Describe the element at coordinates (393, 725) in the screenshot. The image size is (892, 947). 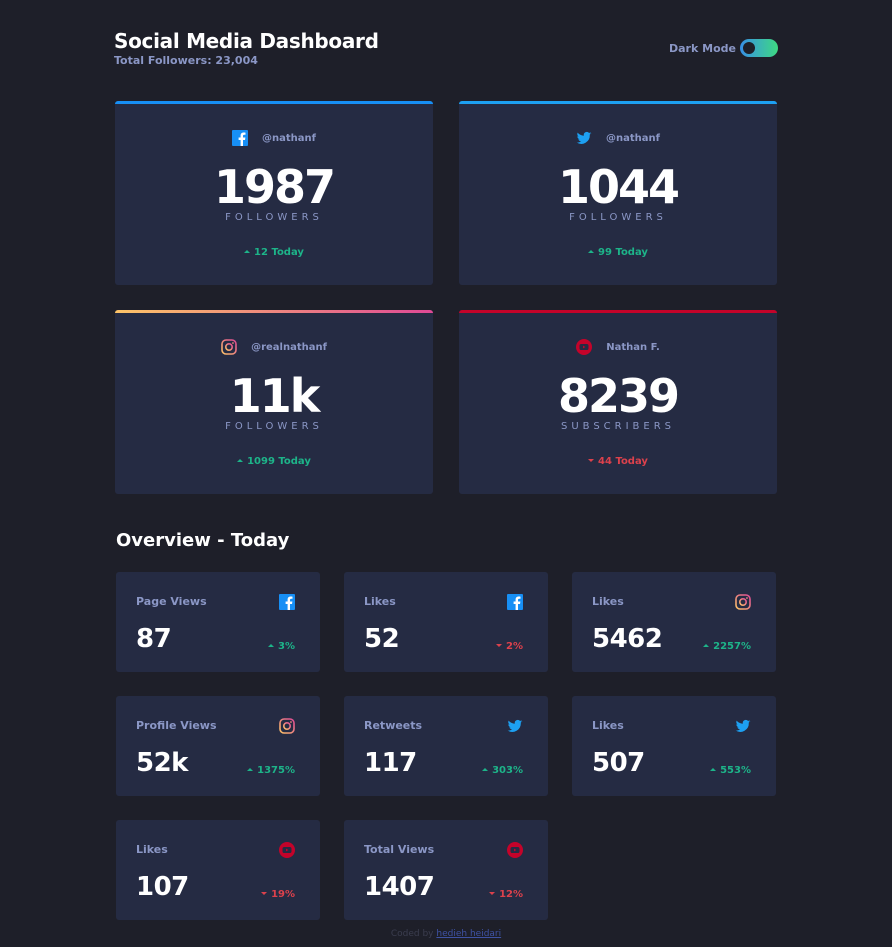
I see `metric-label: Retweets` at that location.